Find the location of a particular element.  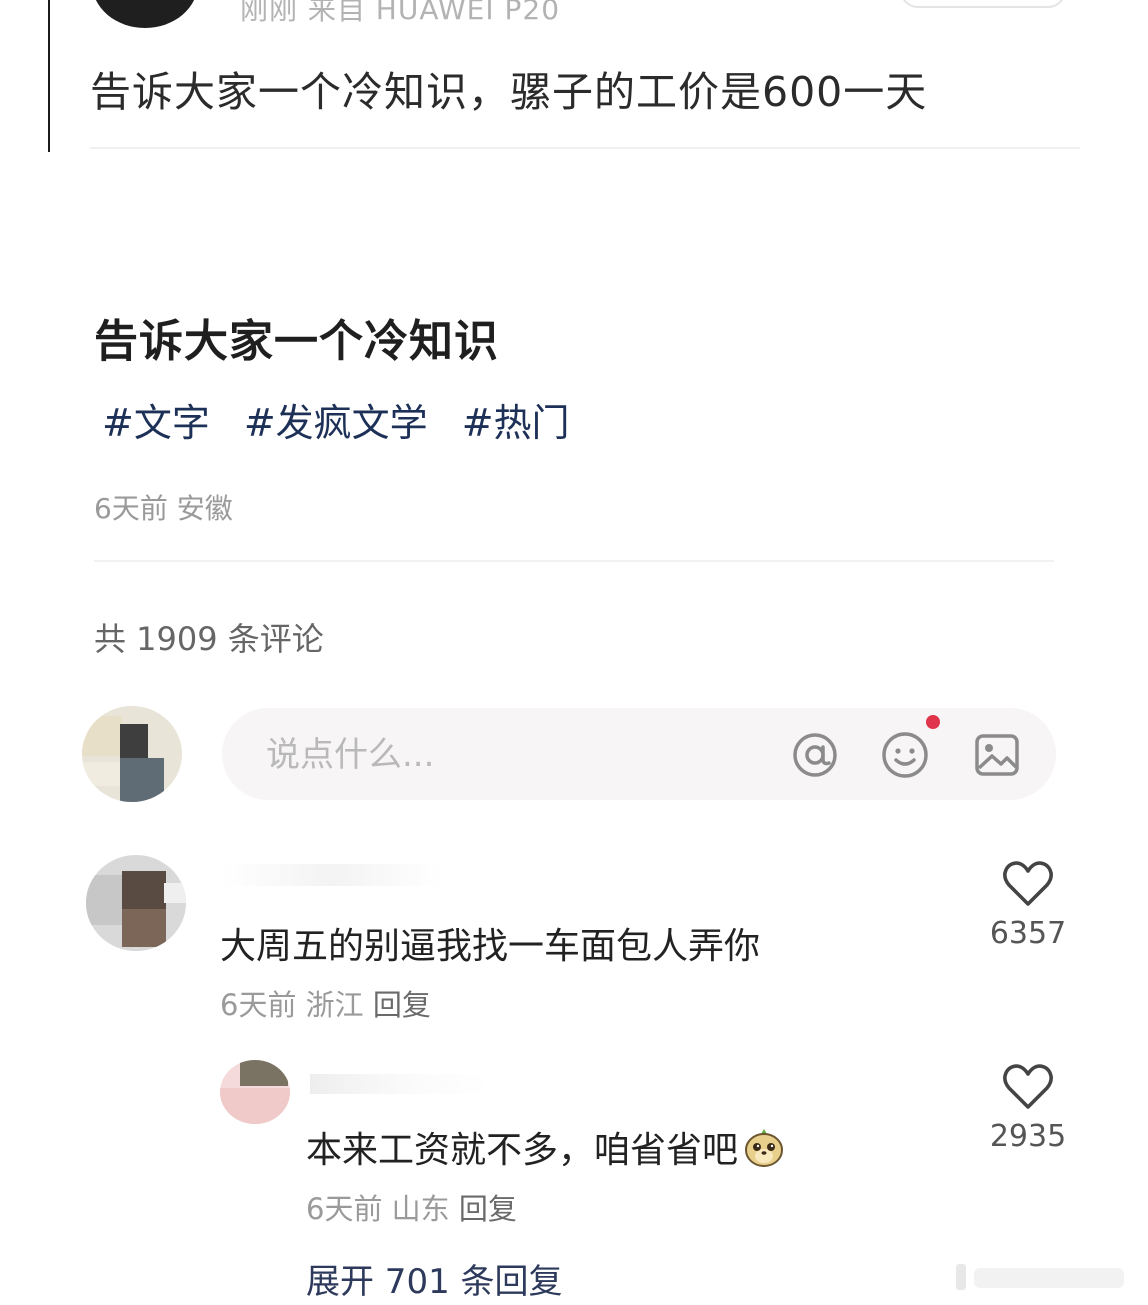

avatar is located at coordinates (145, 14).